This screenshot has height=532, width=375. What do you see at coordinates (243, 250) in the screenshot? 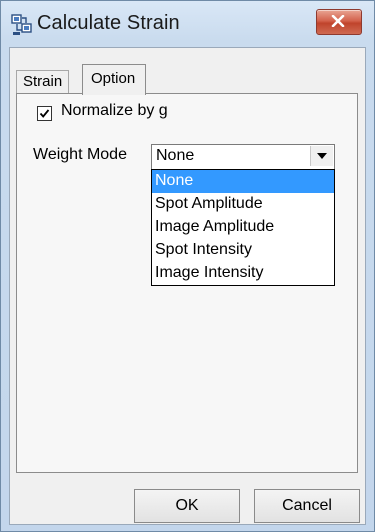
I see `dropdown-option-spot-intensity: Spot Intensity` at bounding box center [243, 250].